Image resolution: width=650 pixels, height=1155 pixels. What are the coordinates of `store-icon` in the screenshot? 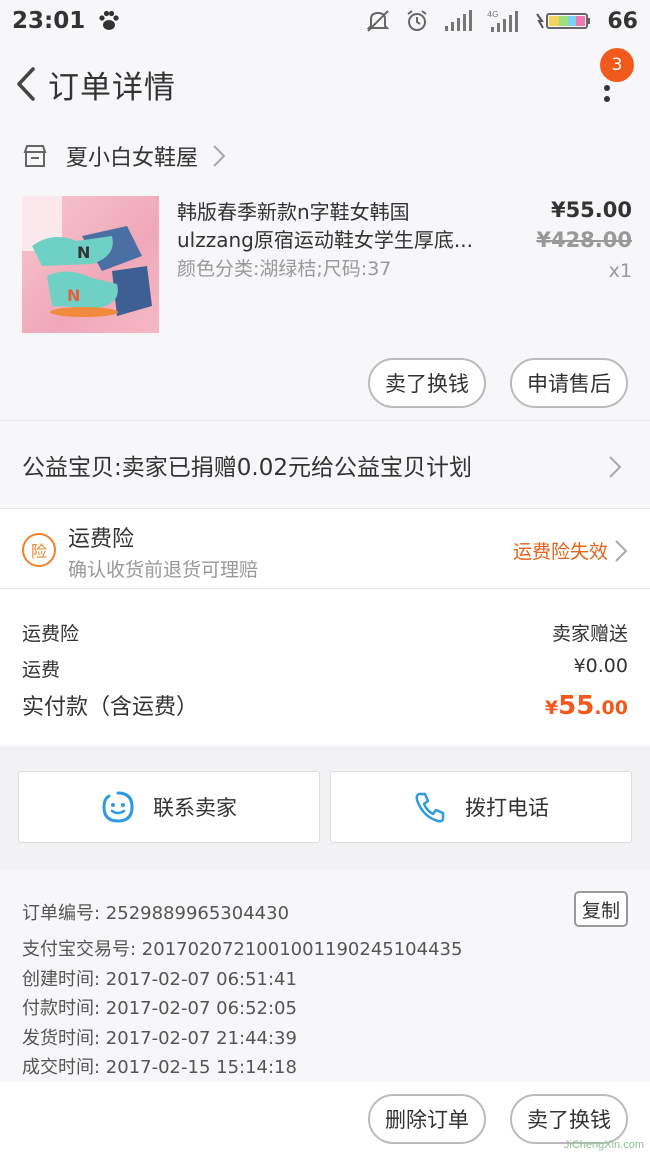 It's located at (35, 156).